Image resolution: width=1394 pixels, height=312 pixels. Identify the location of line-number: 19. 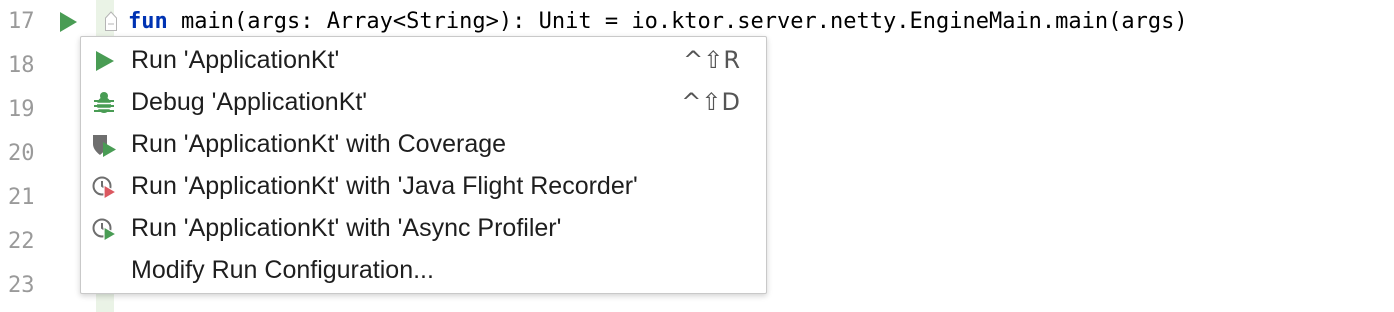
(21, 109).